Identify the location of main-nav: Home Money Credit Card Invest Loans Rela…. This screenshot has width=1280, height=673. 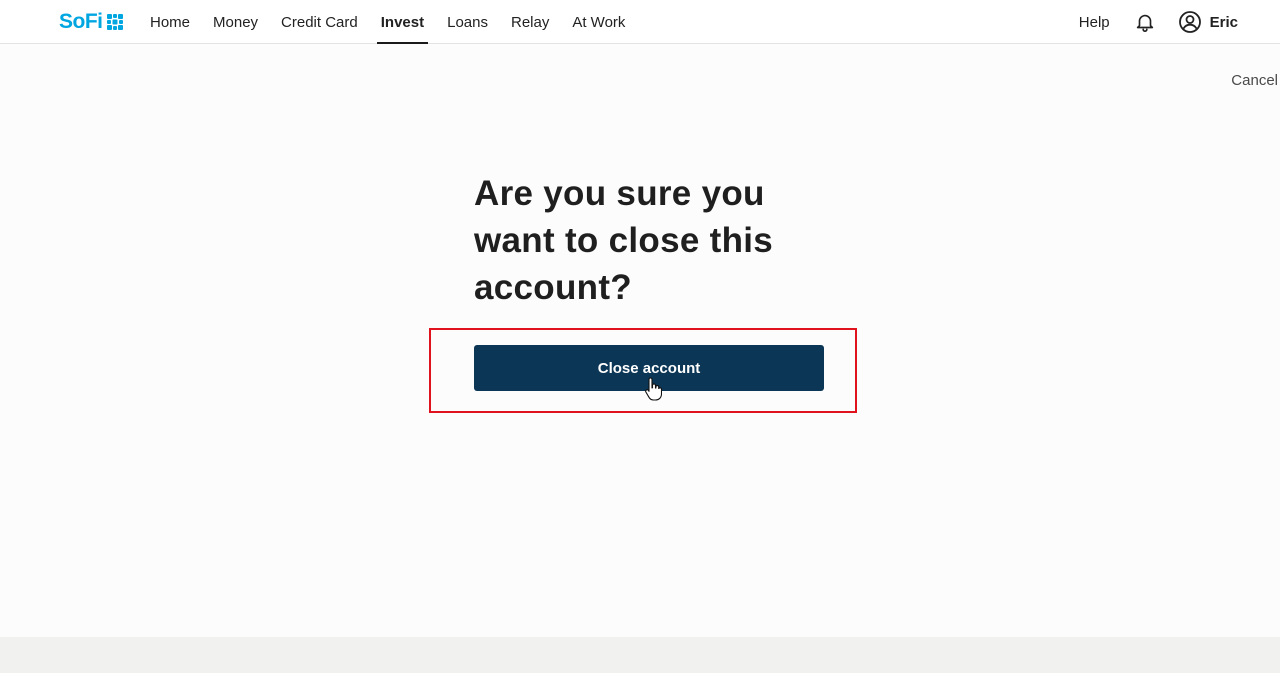
(399, 22).